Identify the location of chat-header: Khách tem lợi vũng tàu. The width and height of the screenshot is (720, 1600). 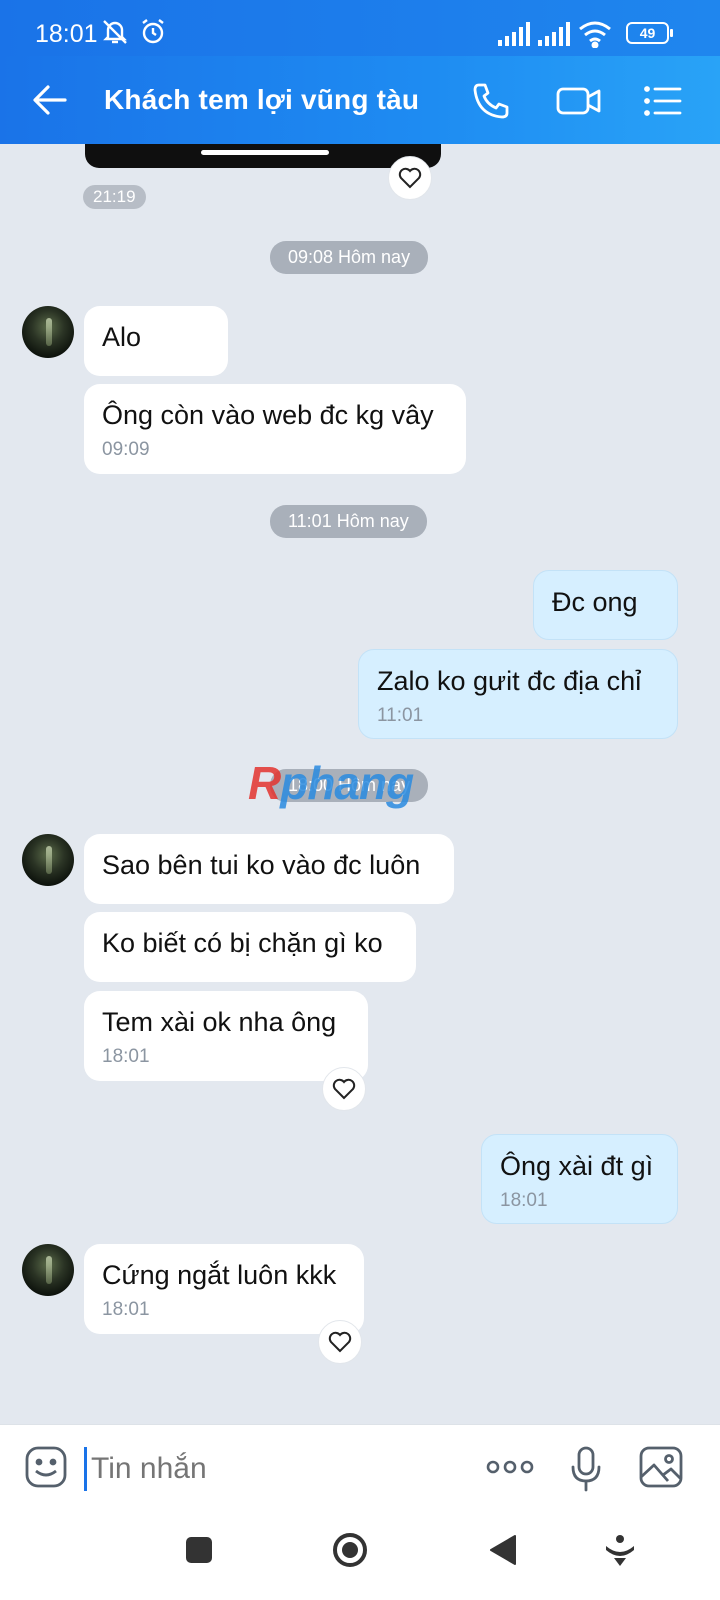
(360, 100).